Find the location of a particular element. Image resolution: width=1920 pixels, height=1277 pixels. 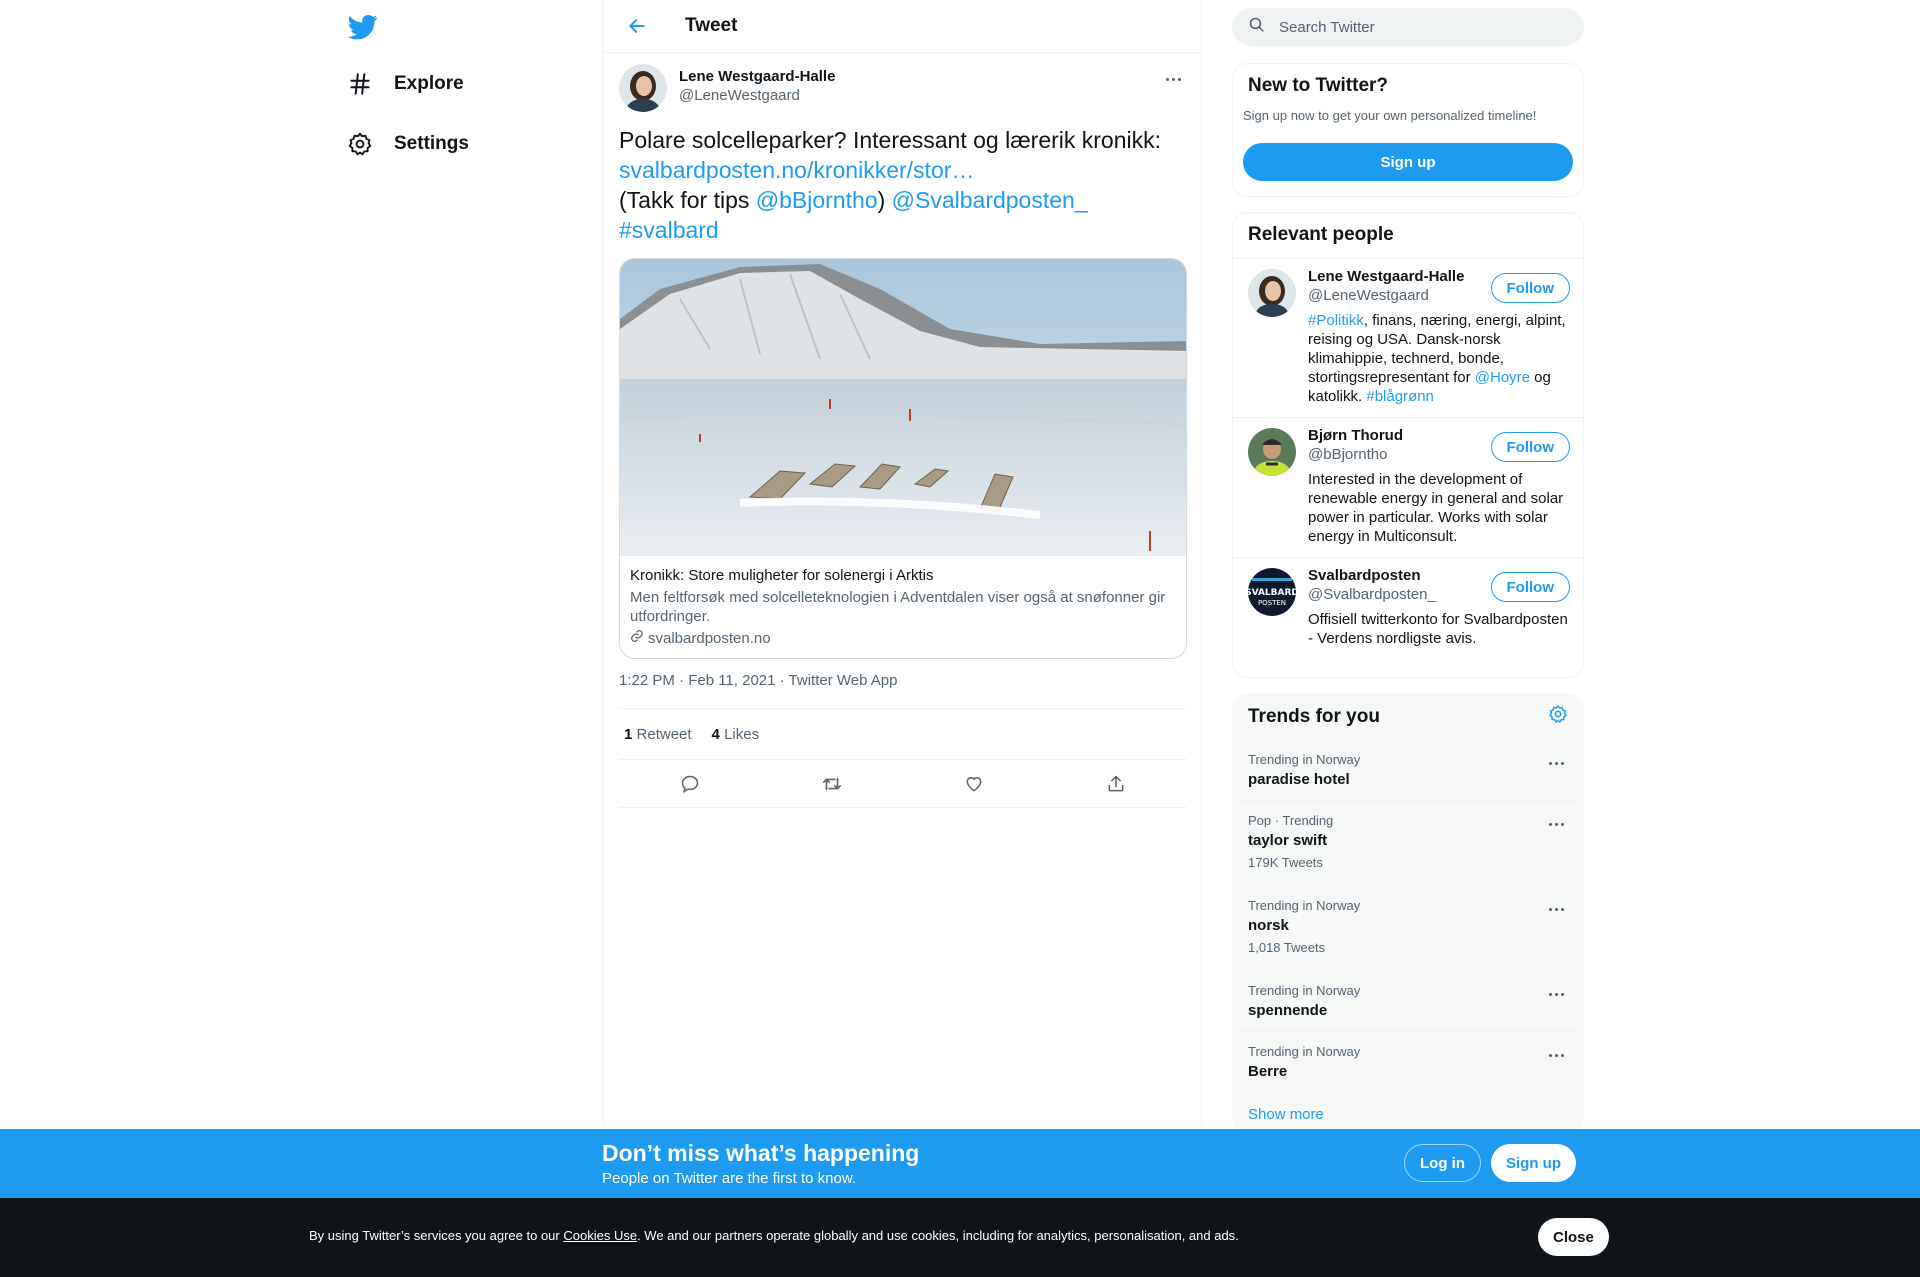

trend-count: 179K Tweets is located at coordinates (1285, 862).